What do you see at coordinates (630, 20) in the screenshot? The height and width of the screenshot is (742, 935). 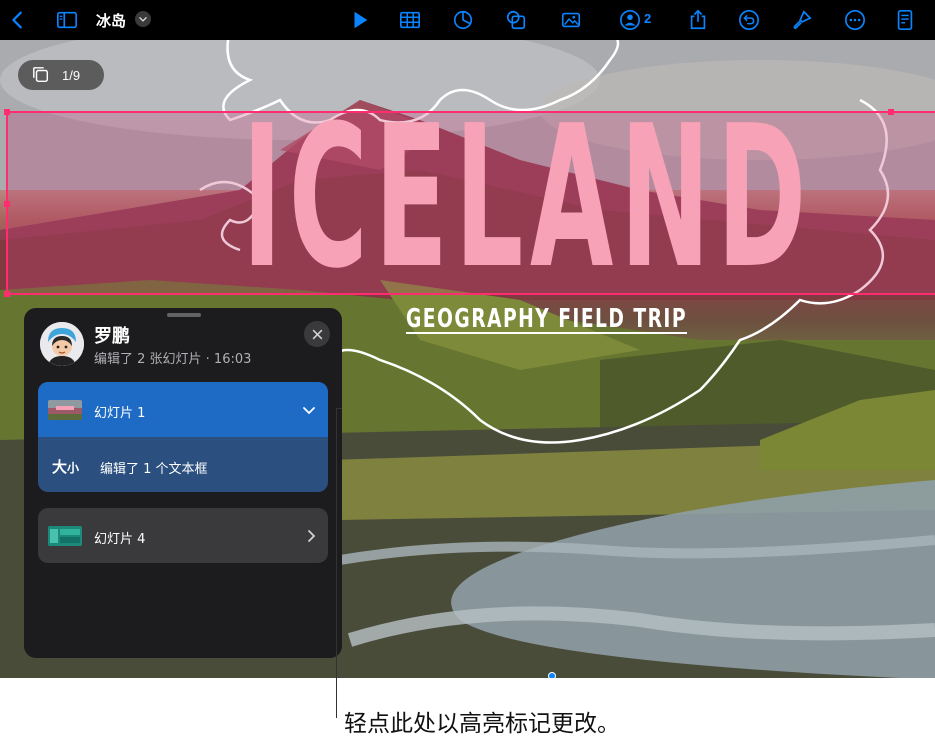 I see `collaboration-icon` at bounding box center [630, 20].